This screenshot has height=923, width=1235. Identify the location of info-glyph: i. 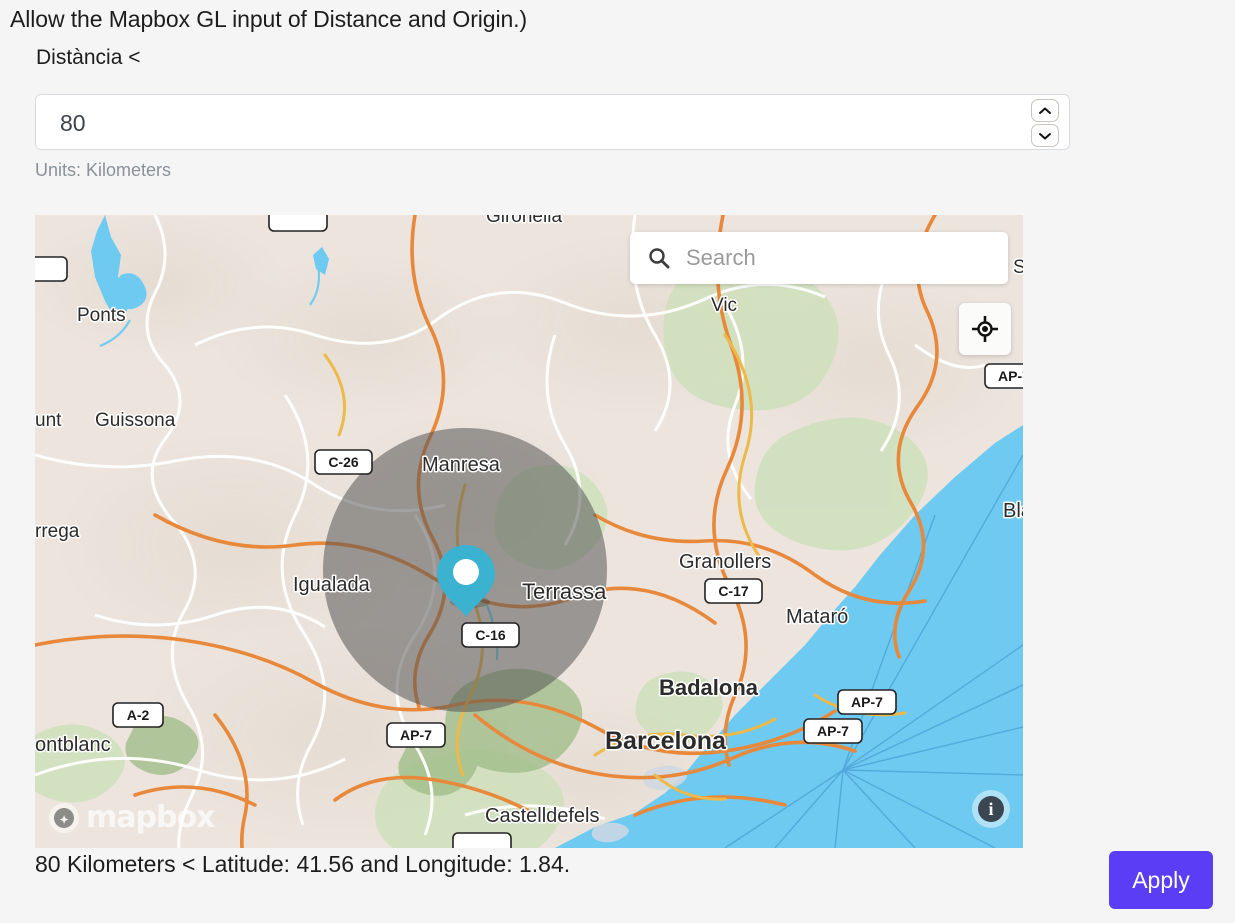
(991, 809).